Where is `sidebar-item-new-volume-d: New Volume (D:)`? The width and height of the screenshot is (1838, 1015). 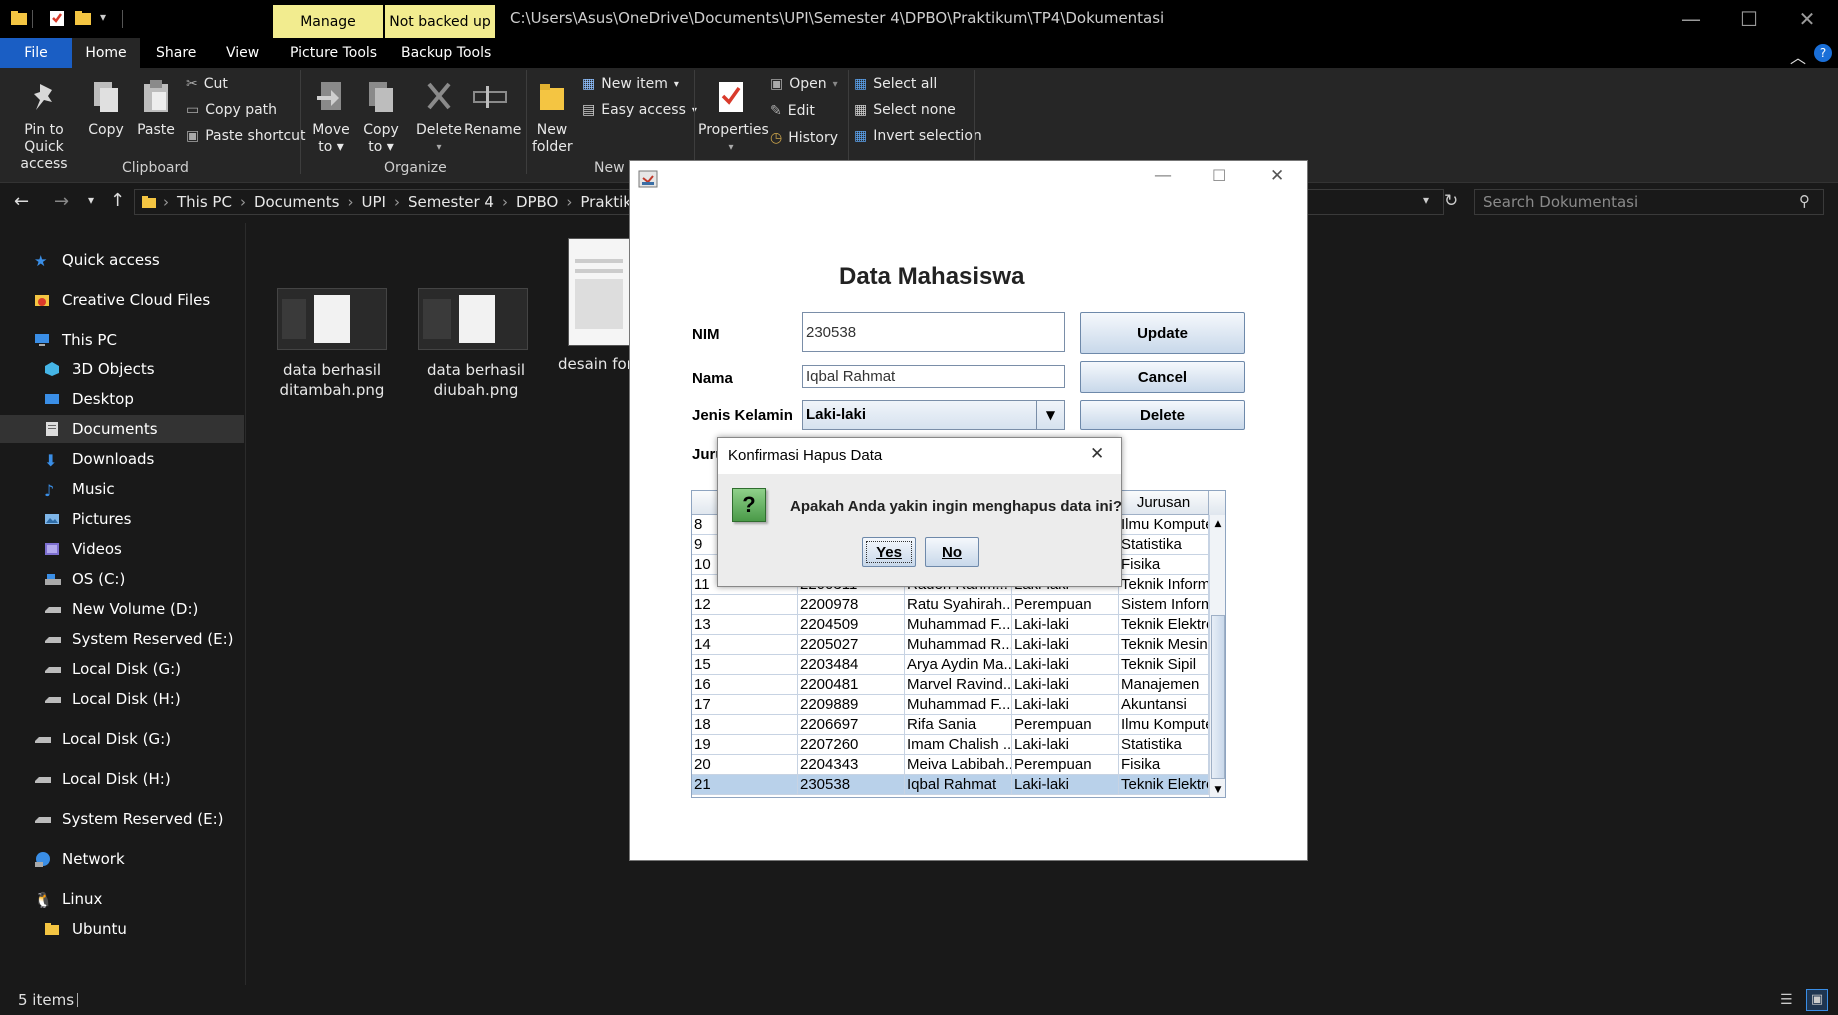 sidebar-item-new-volume-d: New Volume (D:) is located at coordinates (122, 609).